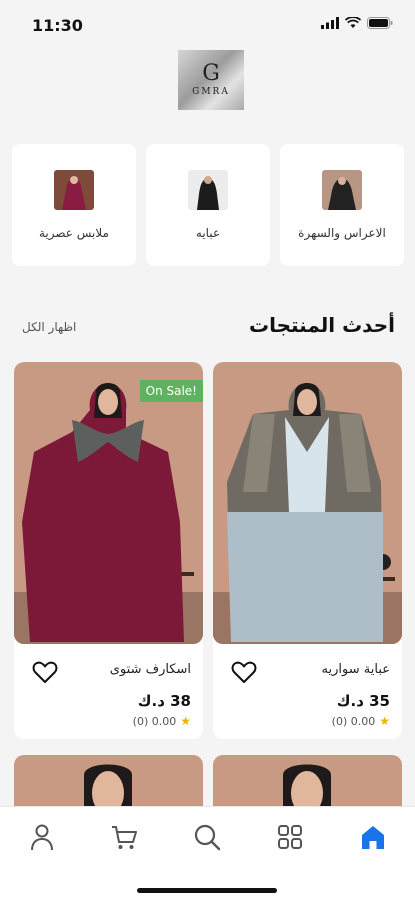 Image resolution: width=415 pixels, height=901 pixels. I want to click on signal-icon, so click(330, 23).